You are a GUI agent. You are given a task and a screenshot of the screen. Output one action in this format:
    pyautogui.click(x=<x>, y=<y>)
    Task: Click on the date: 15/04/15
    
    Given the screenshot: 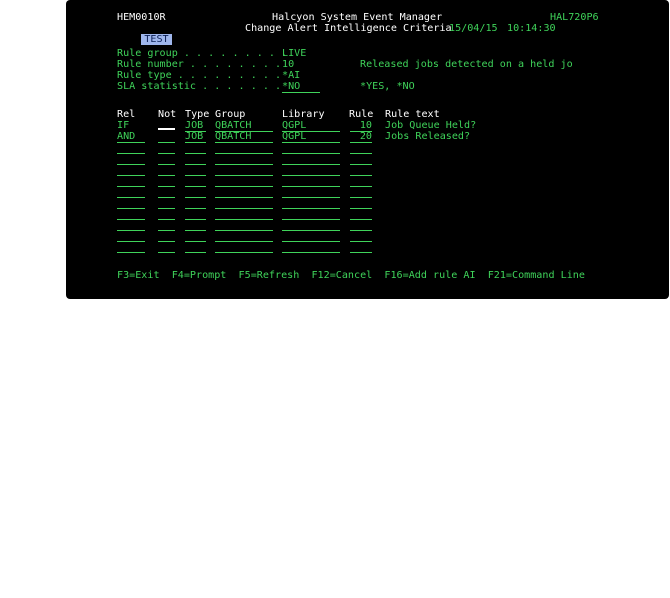 What is the action you would take?
    pyautogui.click(x=473, y=28)
    